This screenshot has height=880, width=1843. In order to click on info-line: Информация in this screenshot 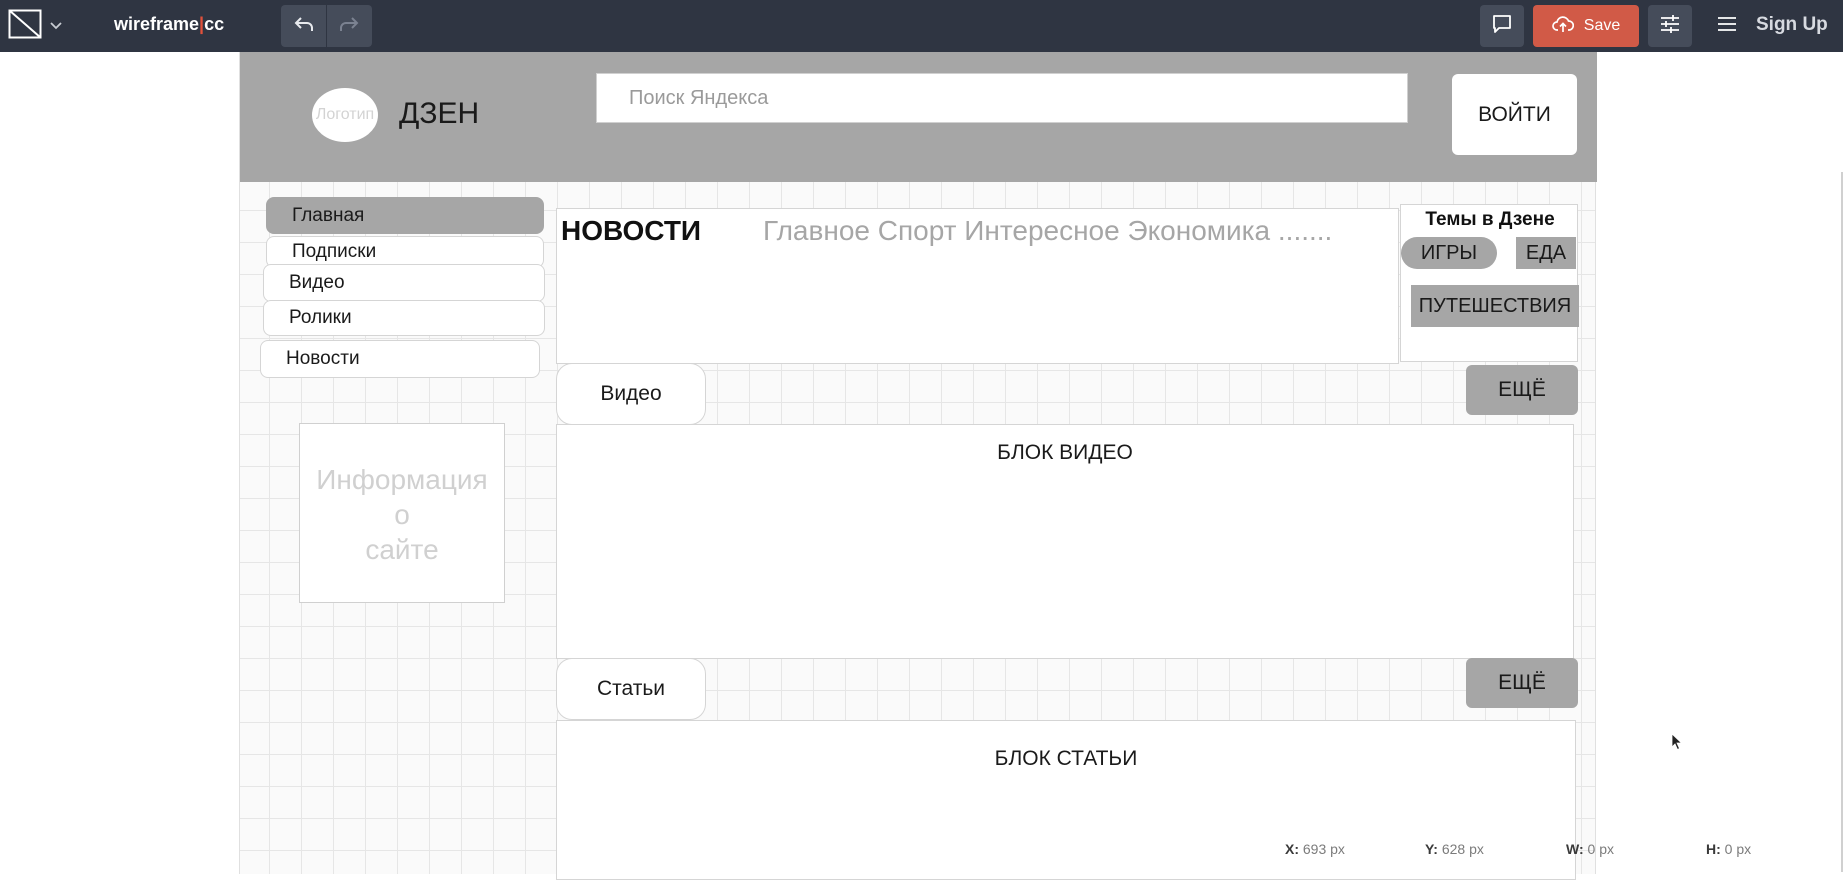, I will do `click(402, 479)`.